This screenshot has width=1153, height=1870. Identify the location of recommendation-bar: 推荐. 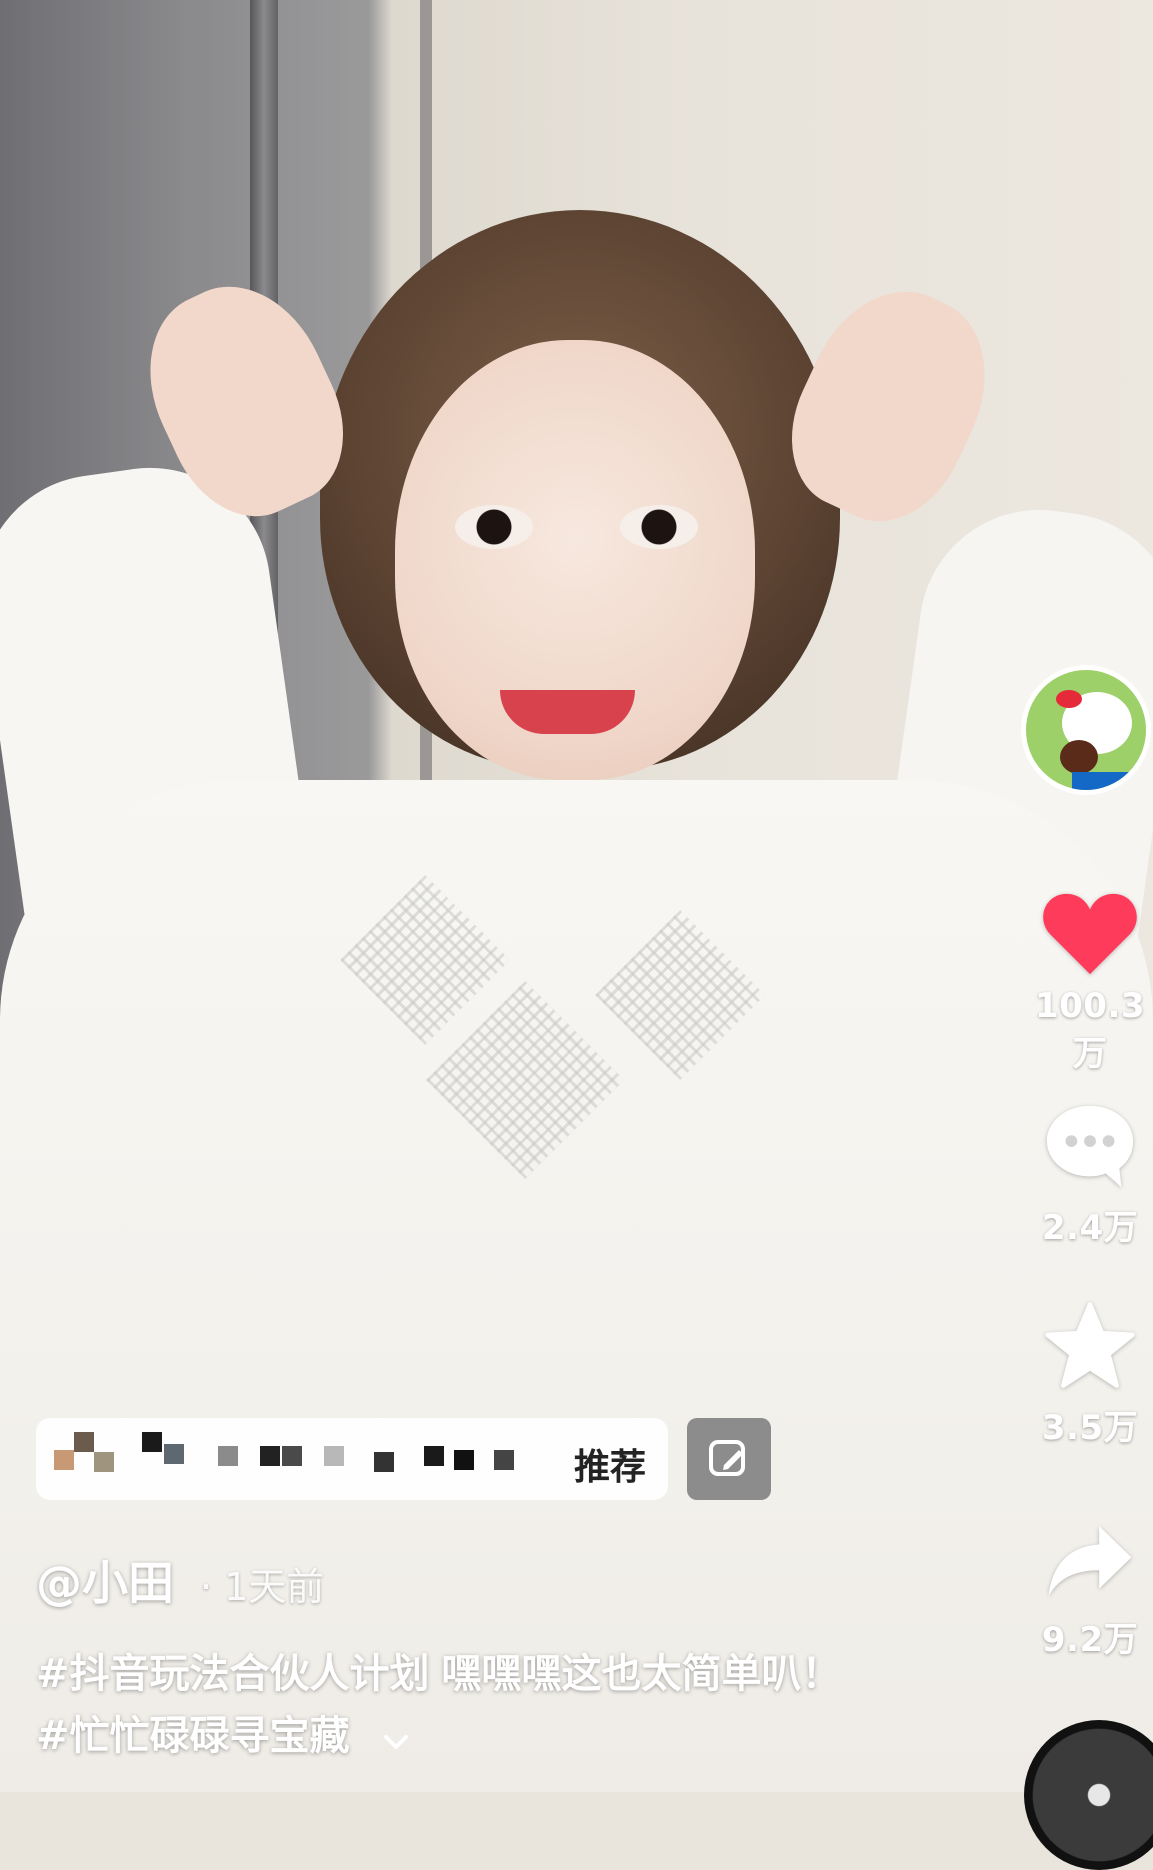
(352, 1459).